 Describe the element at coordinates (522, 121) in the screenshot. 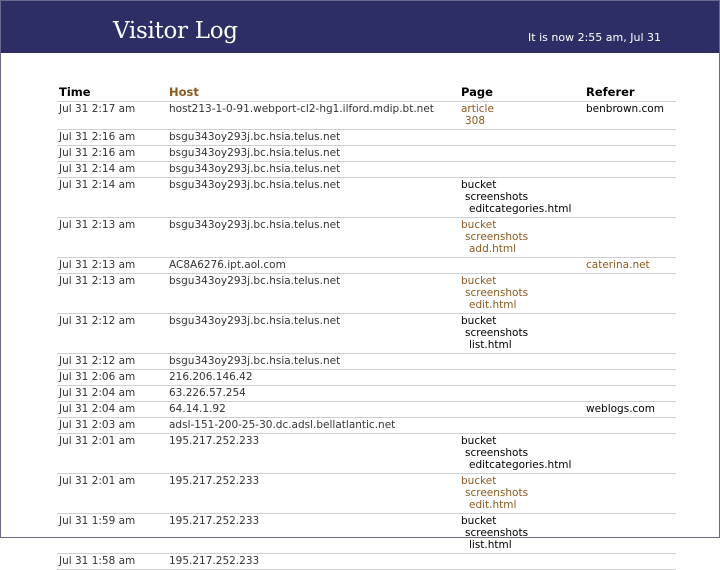

I see `page-path-segment: 308` at that location.